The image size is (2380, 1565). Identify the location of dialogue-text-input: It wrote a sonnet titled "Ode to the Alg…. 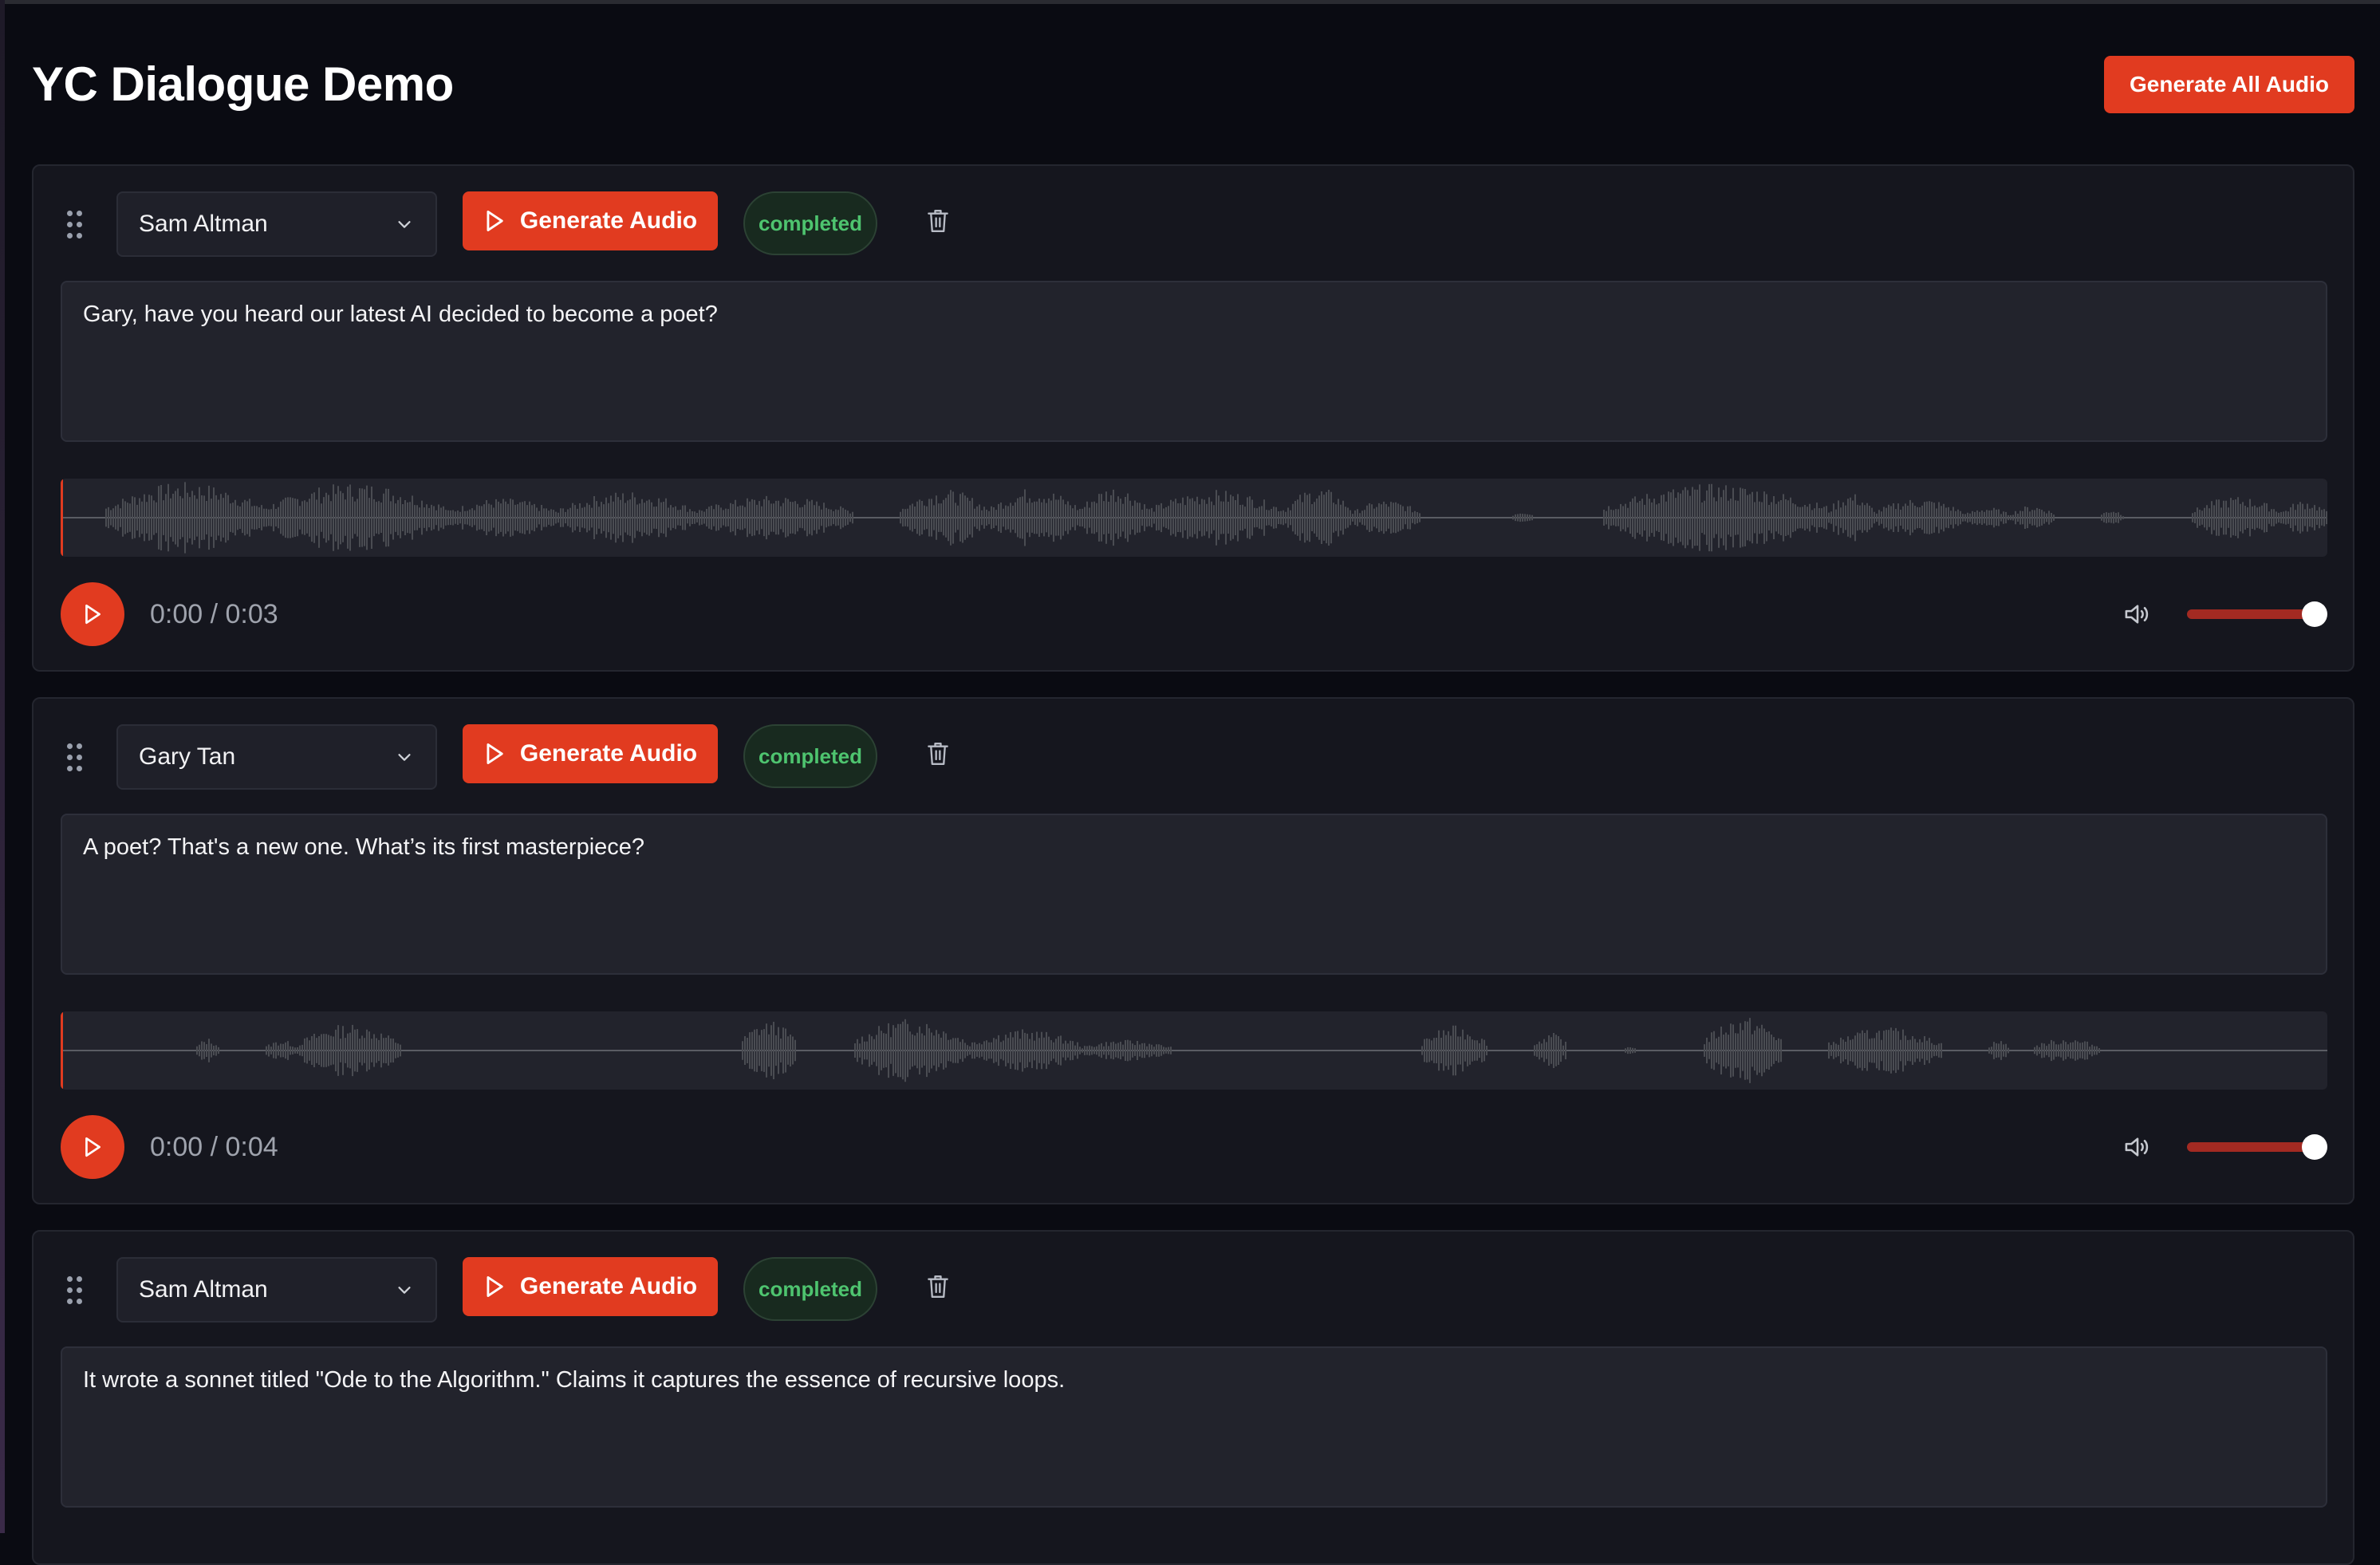
(1194, 1427).